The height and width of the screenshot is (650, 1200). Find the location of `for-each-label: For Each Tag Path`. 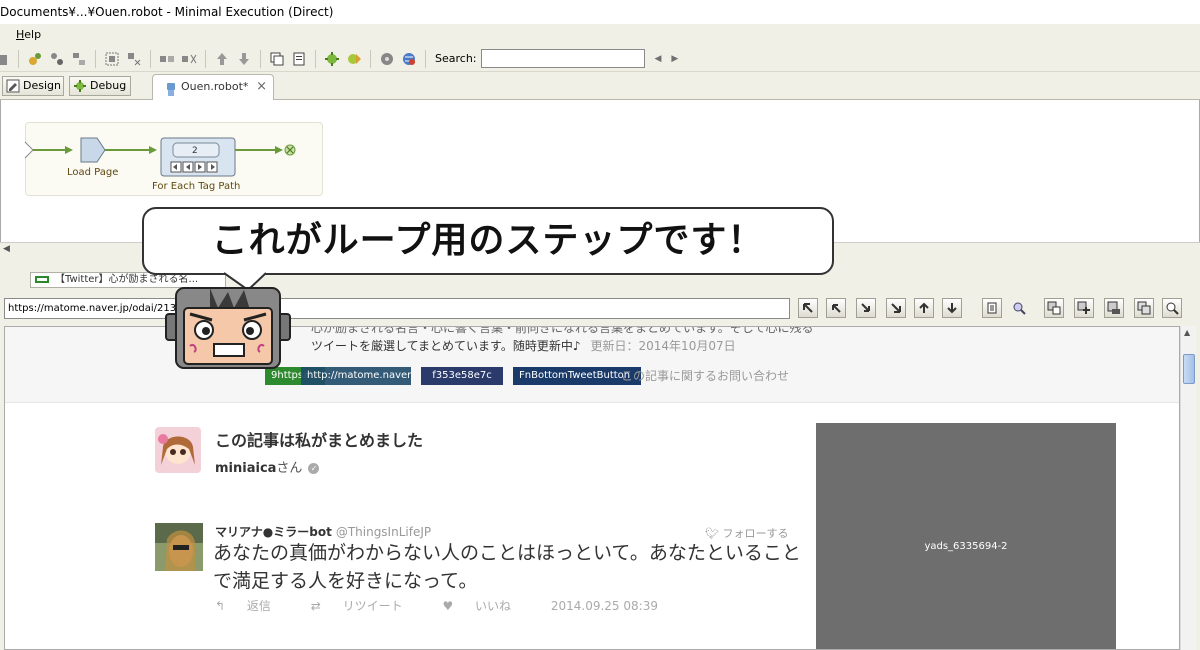

for-each-label: For Each Tag Path is located at coordinates (196, 186).